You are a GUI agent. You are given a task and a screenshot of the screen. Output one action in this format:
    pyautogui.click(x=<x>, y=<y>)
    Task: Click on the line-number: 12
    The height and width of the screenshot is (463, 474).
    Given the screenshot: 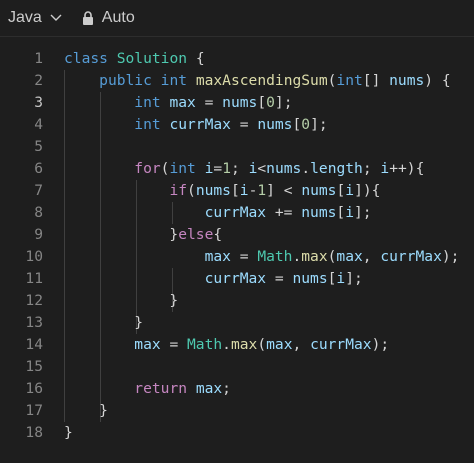 What is the action you would take?
    pyautogui.click(x=34, y=300)
    